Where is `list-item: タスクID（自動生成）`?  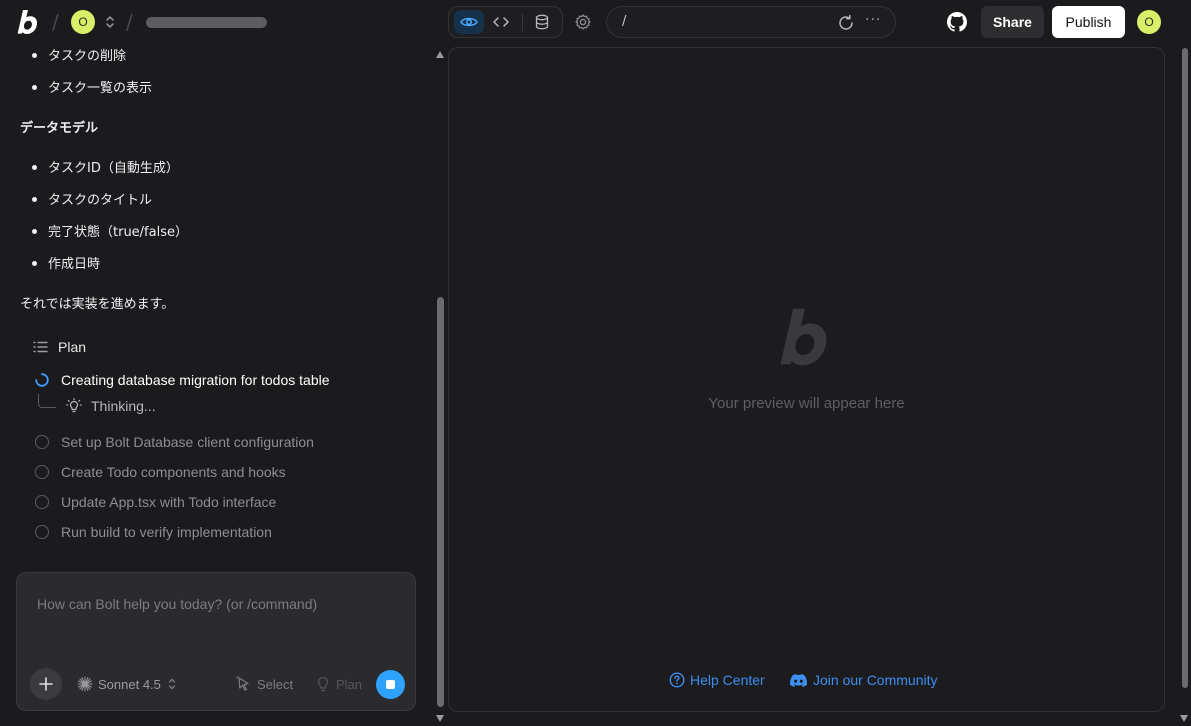
list-item: タスクID（自動生成） is located at coordinates (113, 168).